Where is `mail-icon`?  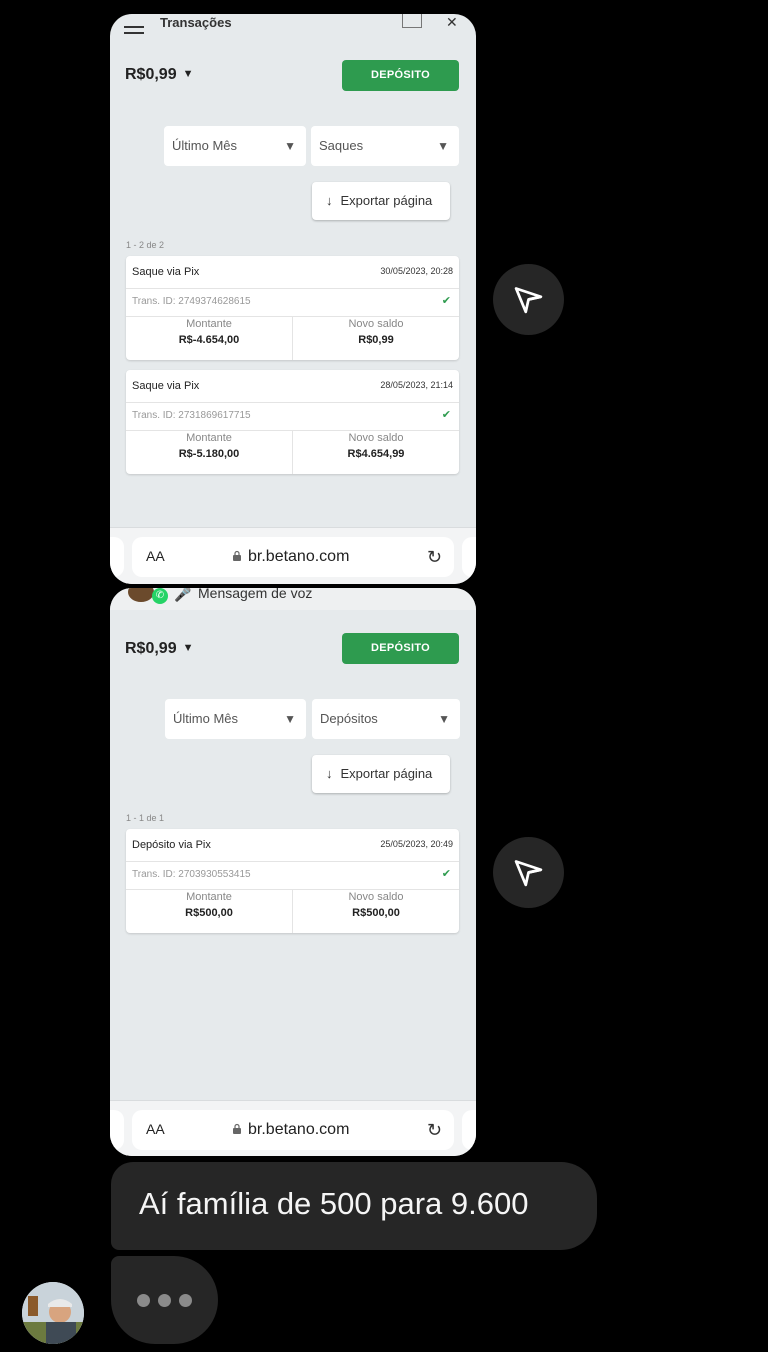
mail-icon is located at coordinates (412, 21).